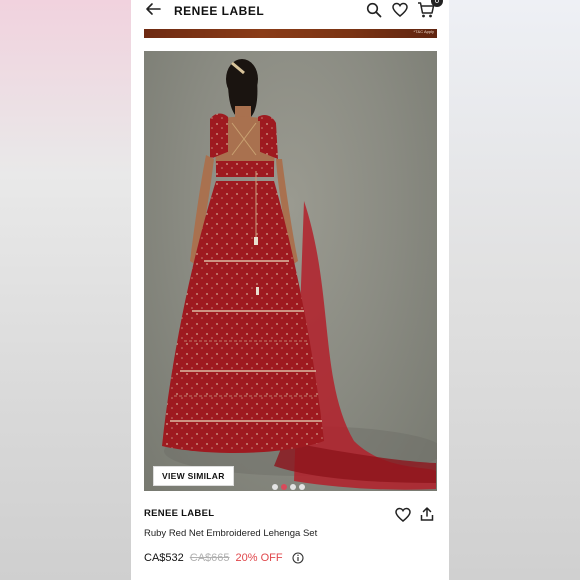 The image size is (580, 580). I want to click on current-price: CA$532, so click(164, 558).